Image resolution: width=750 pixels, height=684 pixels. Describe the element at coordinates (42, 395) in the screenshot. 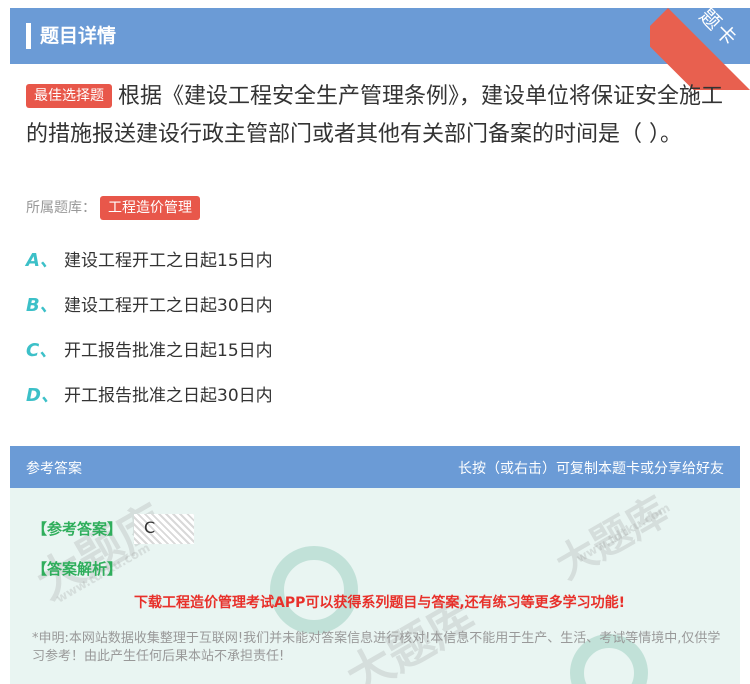

I see `option-letter: D、` at that location.